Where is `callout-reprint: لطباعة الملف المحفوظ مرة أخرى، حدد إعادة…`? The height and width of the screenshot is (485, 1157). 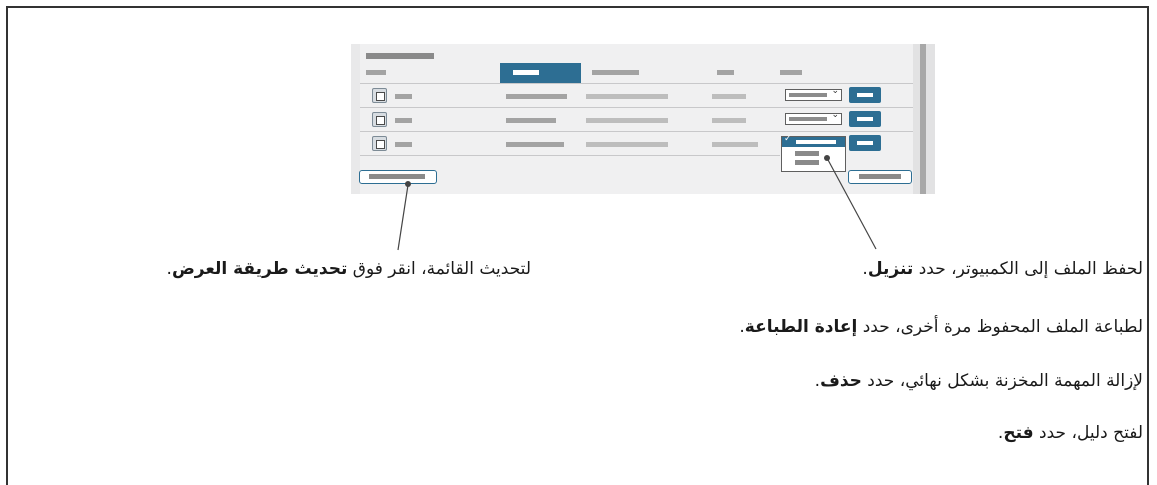 callout-reprint: لطباعة الملف المحفوظ مرة أخرى، حدد إعادة… is located at coordinates (941, 327).